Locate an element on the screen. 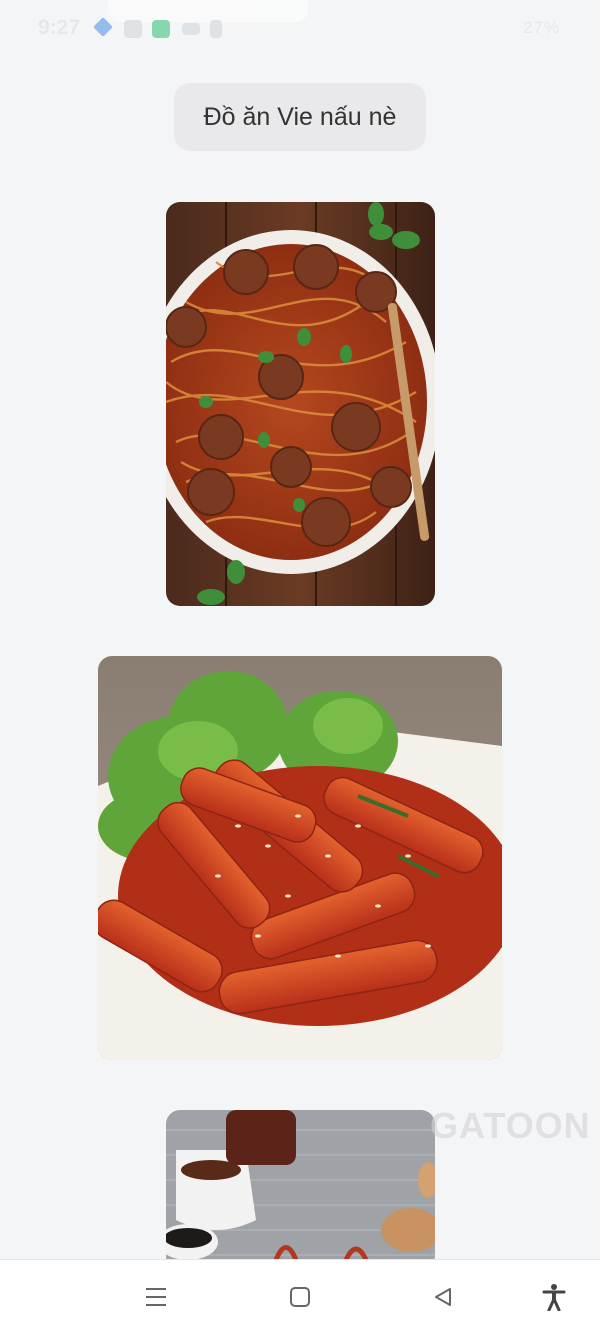 Image resolution: width=600 pixels, height=1333 pixels. menu-lines-icon is located at coordinates (156, 1297).